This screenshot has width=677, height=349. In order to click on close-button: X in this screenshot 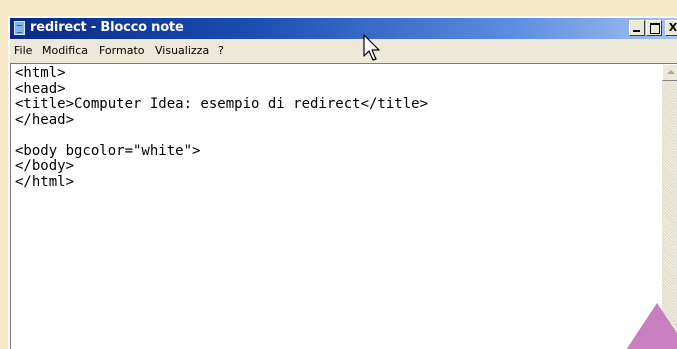, I will do `click(671, 28)`.